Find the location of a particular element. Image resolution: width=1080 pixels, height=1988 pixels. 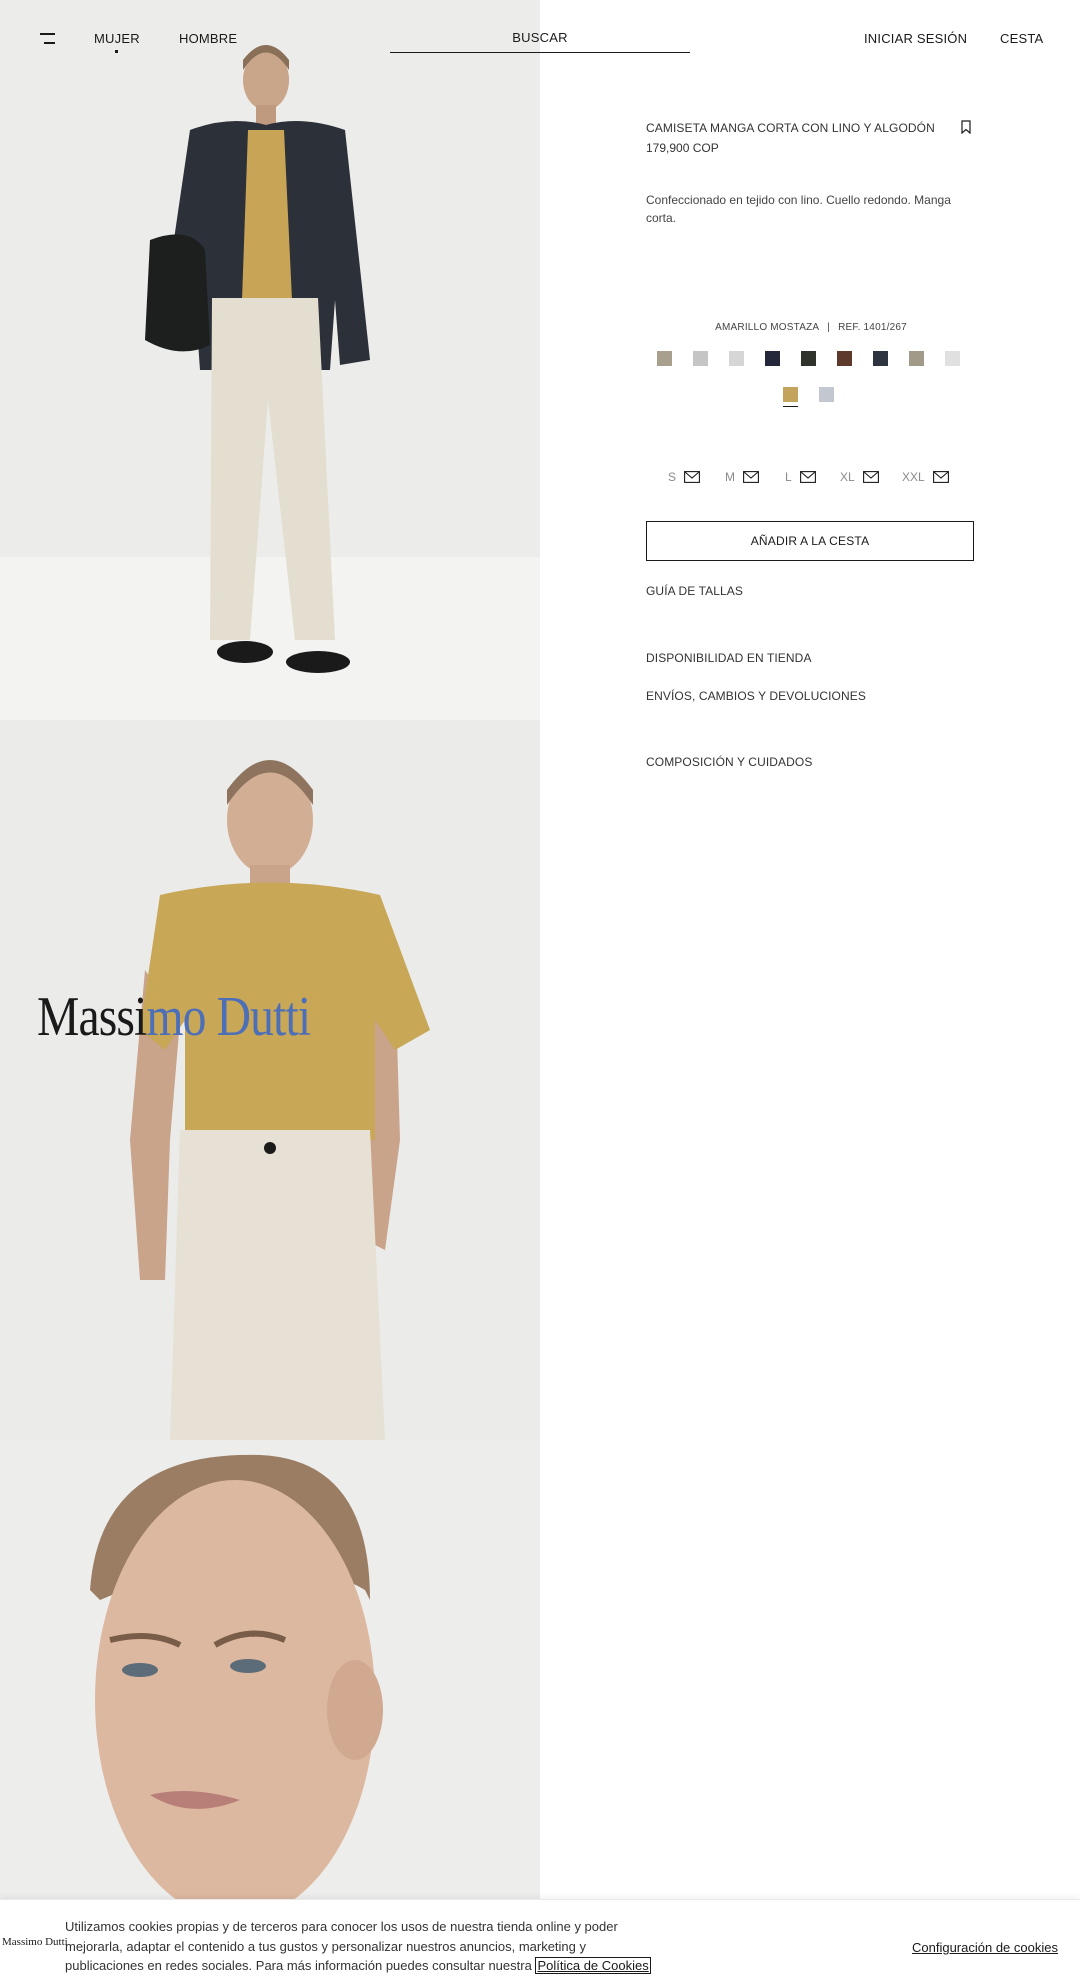

size-label: L is located at coordinates (788, 477).